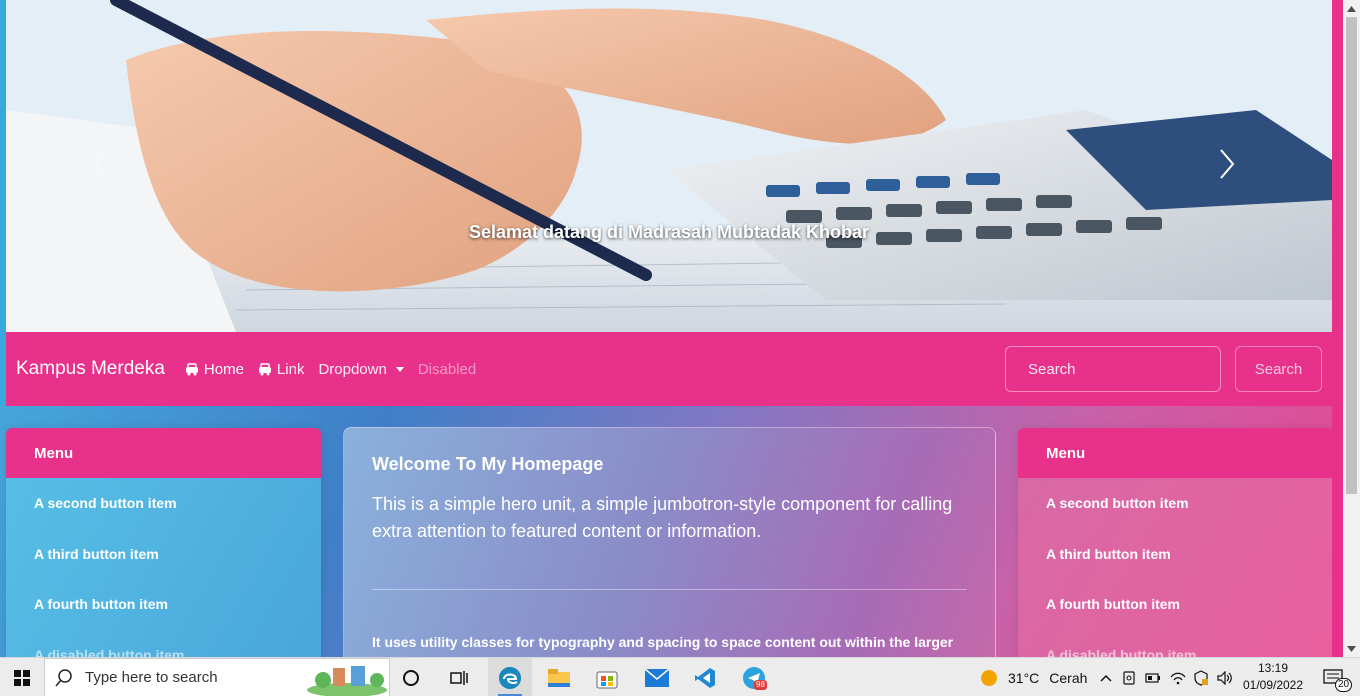  I want to click on chevron-right-icon, so click(1227, 164).